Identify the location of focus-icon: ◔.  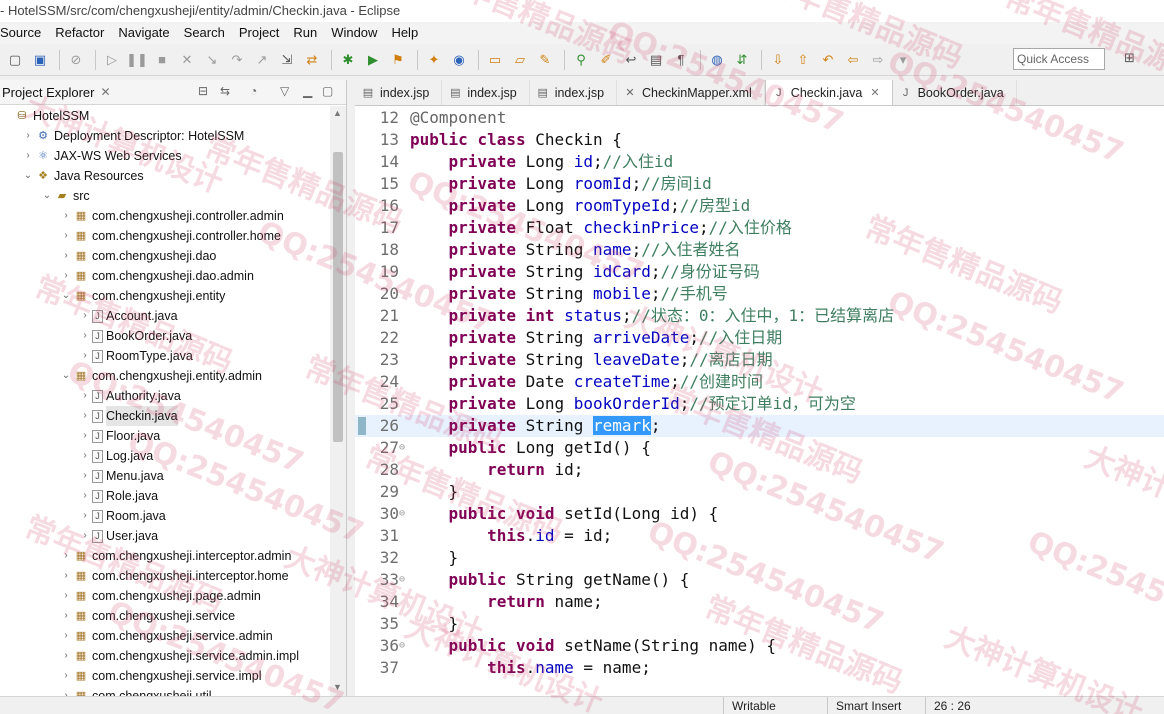
(253, 91).